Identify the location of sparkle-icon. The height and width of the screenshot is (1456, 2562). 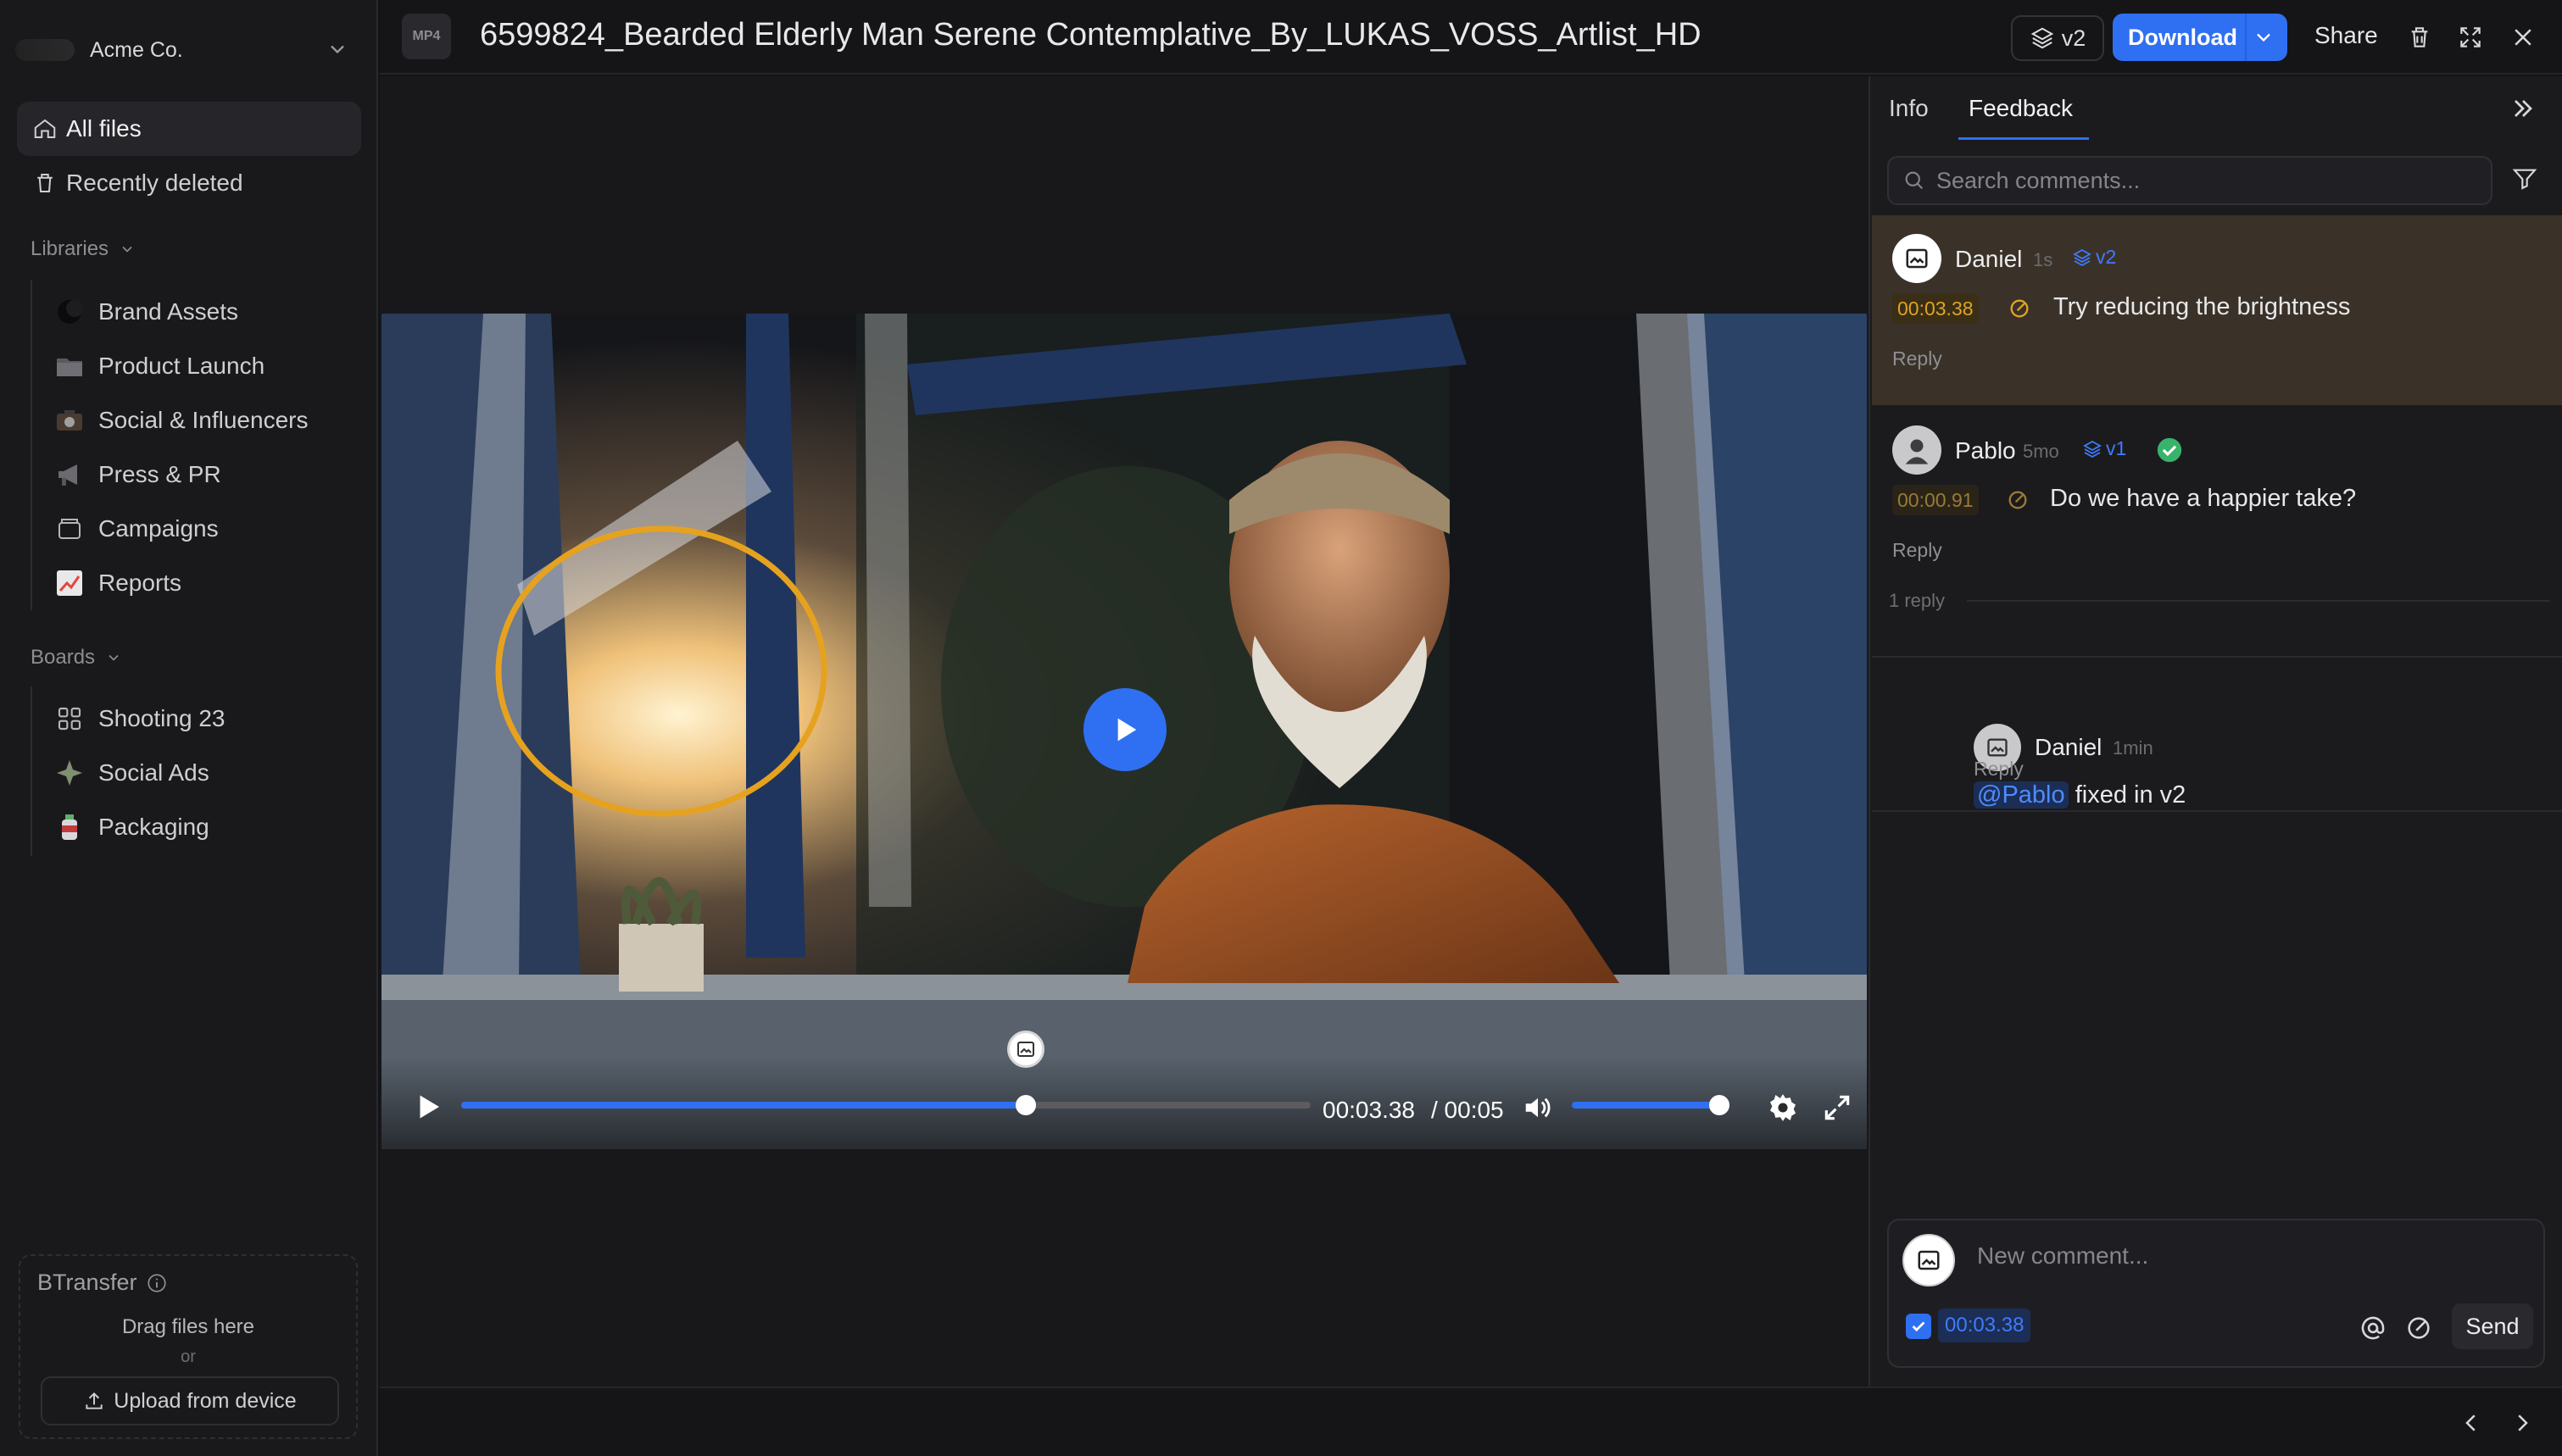
(69, 773).